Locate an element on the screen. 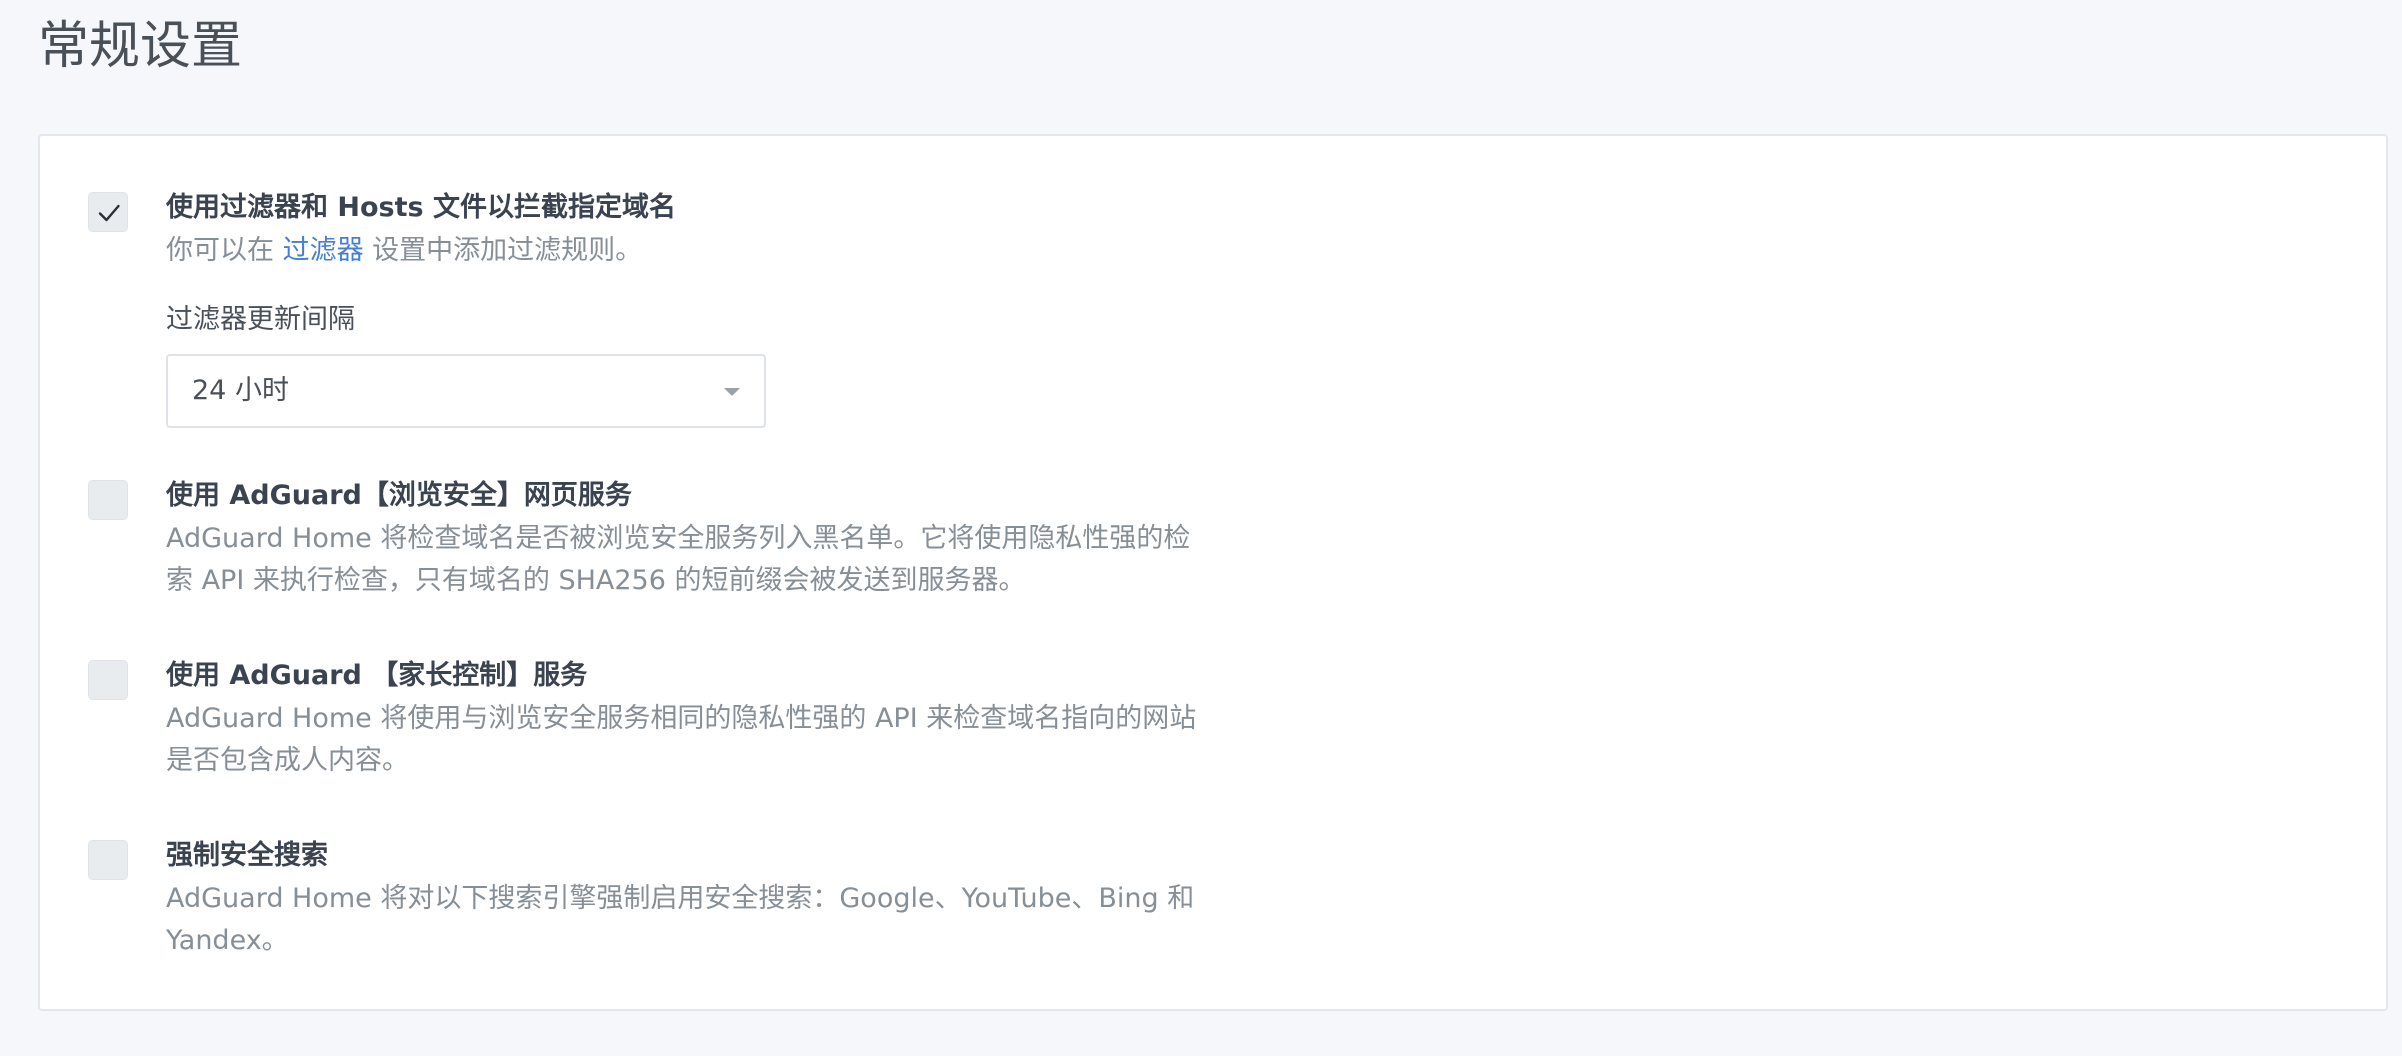  check-icon is located at coordinates (109, 213).